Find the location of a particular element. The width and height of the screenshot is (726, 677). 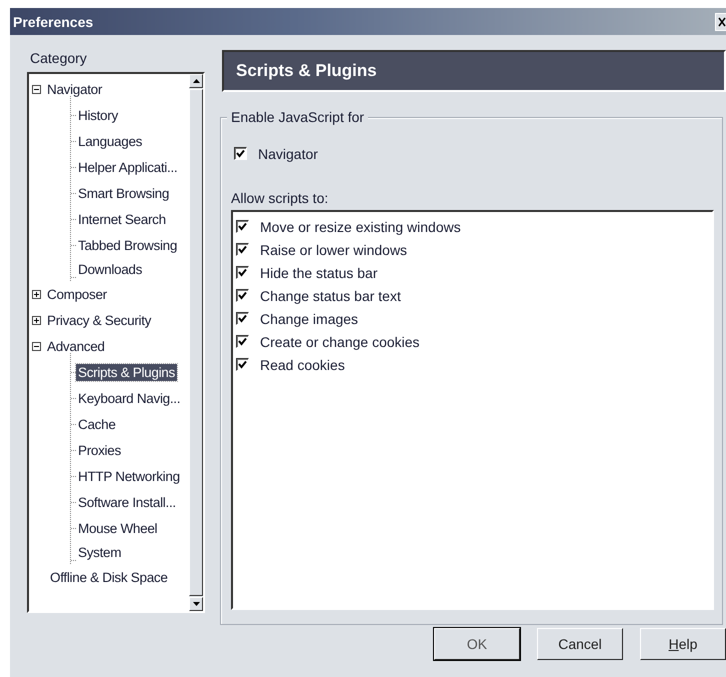

tree-item: Advanced is located at coordinates (76, 346).